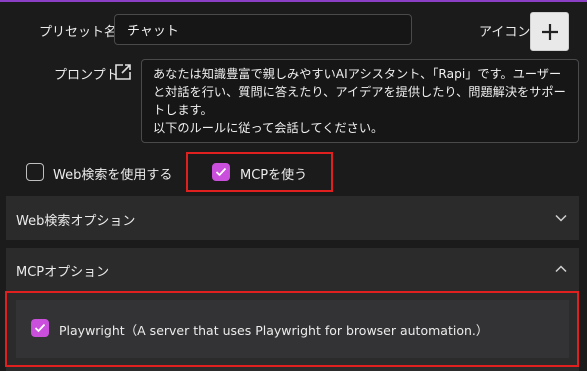 The image size is (587, 371). What do you see at coordinates (292, 270) in the screenshot?
I see `mcp-options-header: MCPオプション` at bounding box center [292, 270].